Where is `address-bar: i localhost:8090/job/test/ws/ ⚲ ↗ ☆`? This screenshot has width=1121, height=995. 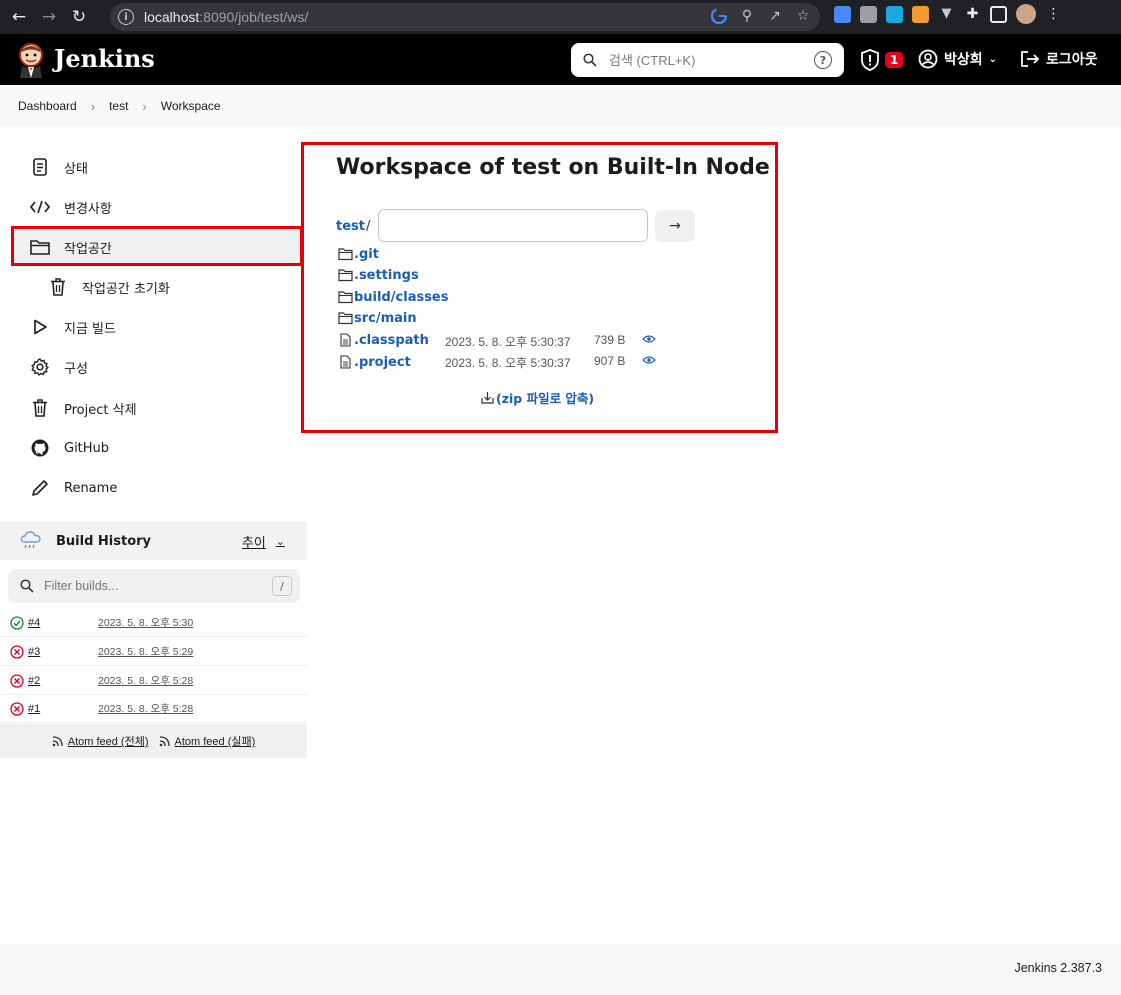
address-bar: i localhost:8090/job/test/ws/ ⚲ ↗ ☆ is located at coordinates (465, 17).